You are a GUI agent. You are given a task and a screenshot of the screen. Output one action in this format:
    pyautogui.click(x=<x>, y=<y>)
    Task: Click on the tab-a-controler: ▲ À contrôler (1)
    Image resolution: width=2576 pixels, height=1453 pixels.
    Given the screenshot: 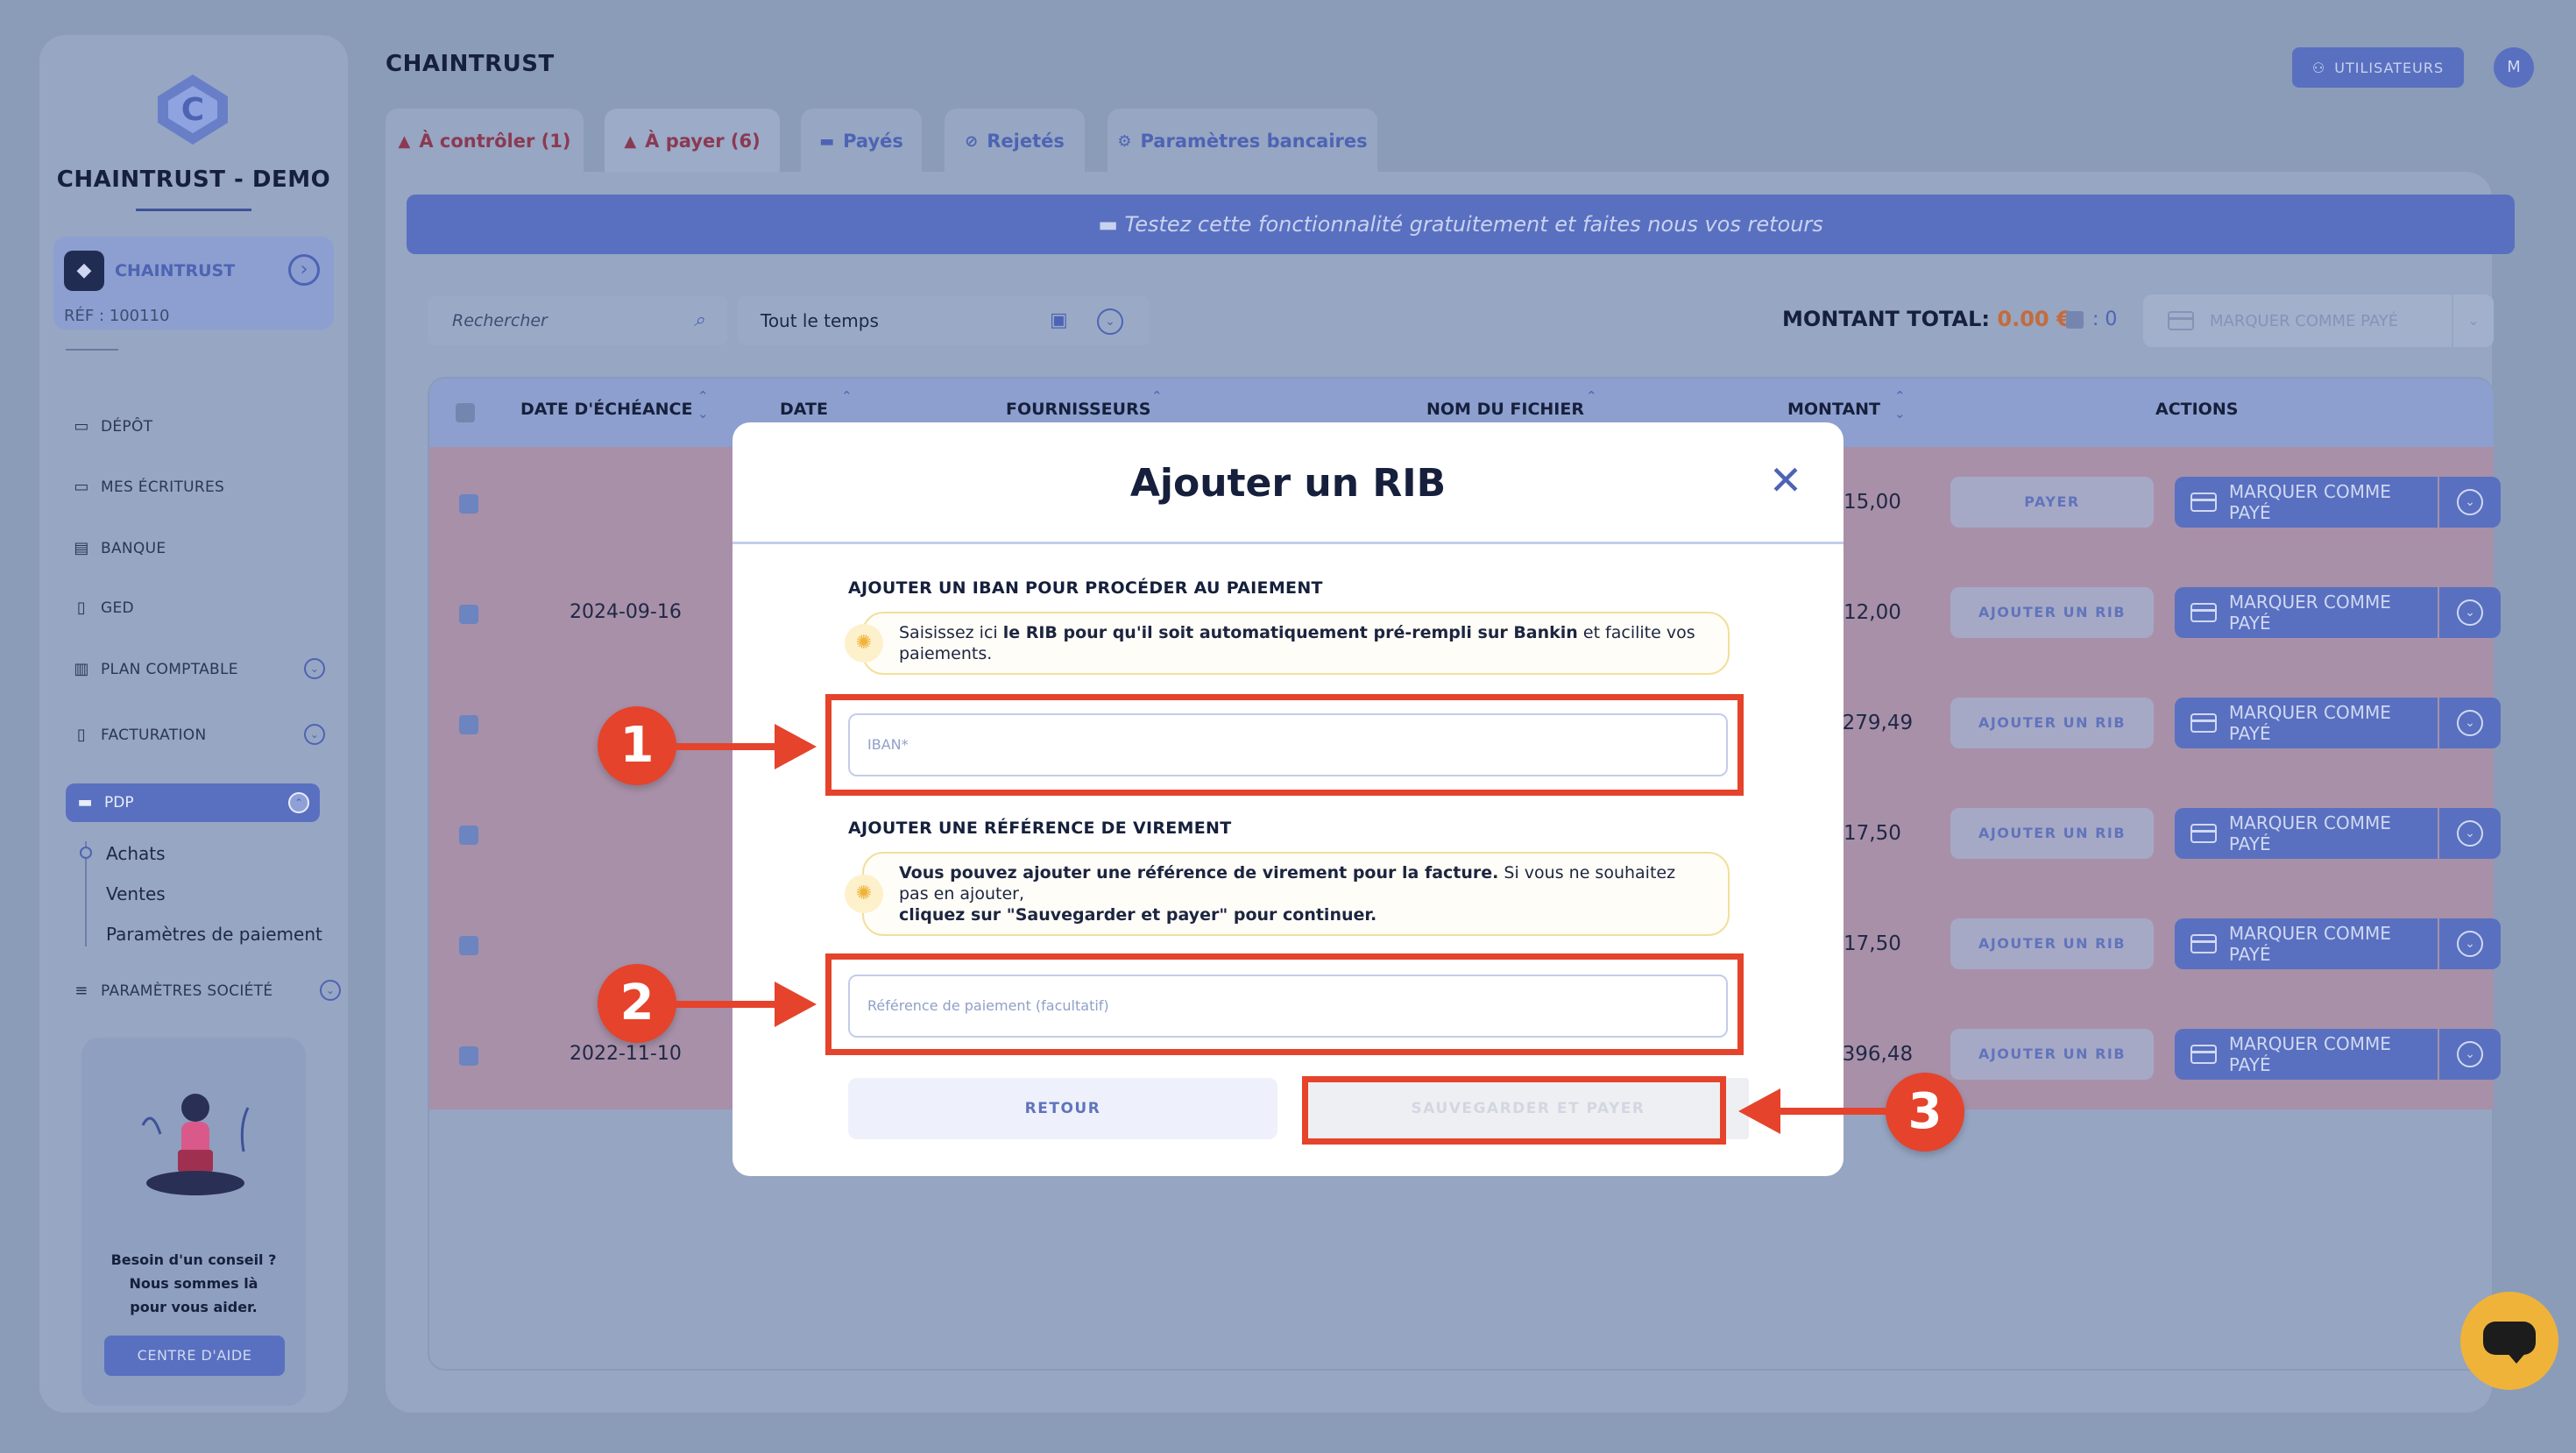 What is the action you would take?
    pyautogui.click(x=485, y=141)
    